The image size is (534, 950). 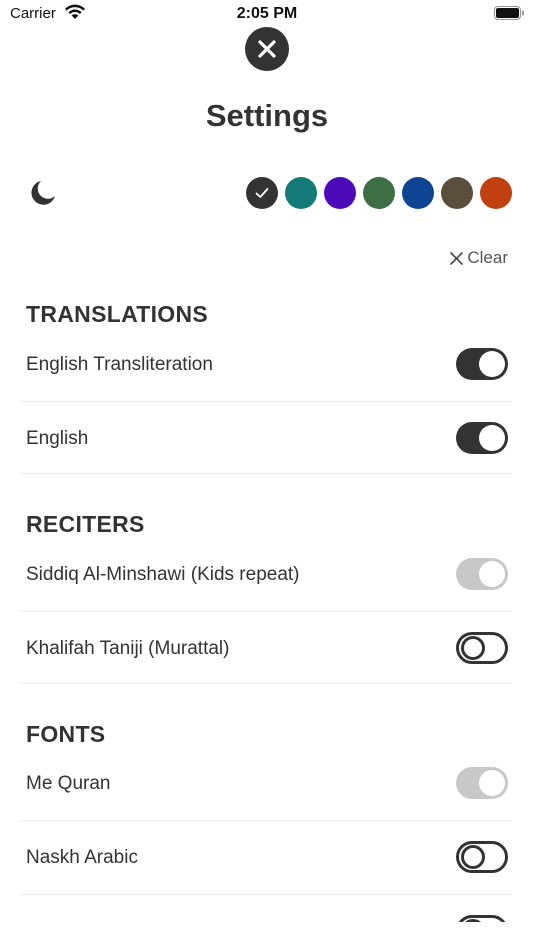 I want to click on list-item-me-quran: Me Quran, so click(x=266, y=784).